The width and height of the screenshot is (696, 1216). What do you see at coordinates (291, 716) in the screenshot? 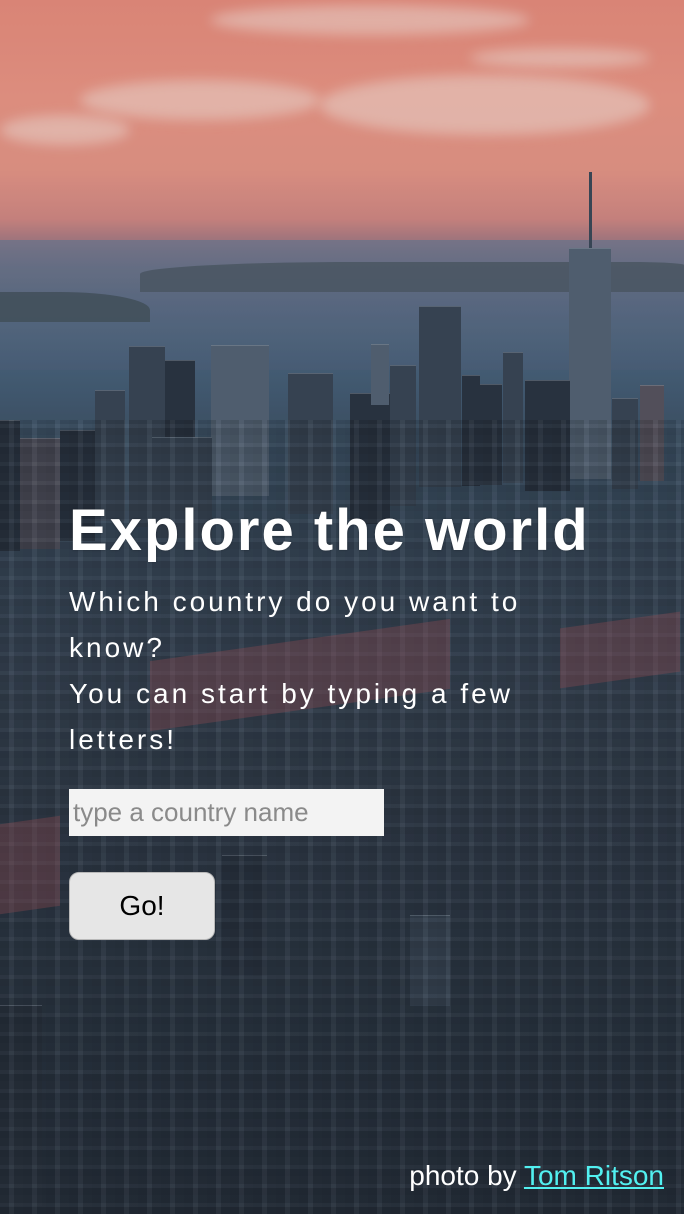
I see `subtitle-line-2: You can start by typing a few letters!` at bounding box center [291, 716].